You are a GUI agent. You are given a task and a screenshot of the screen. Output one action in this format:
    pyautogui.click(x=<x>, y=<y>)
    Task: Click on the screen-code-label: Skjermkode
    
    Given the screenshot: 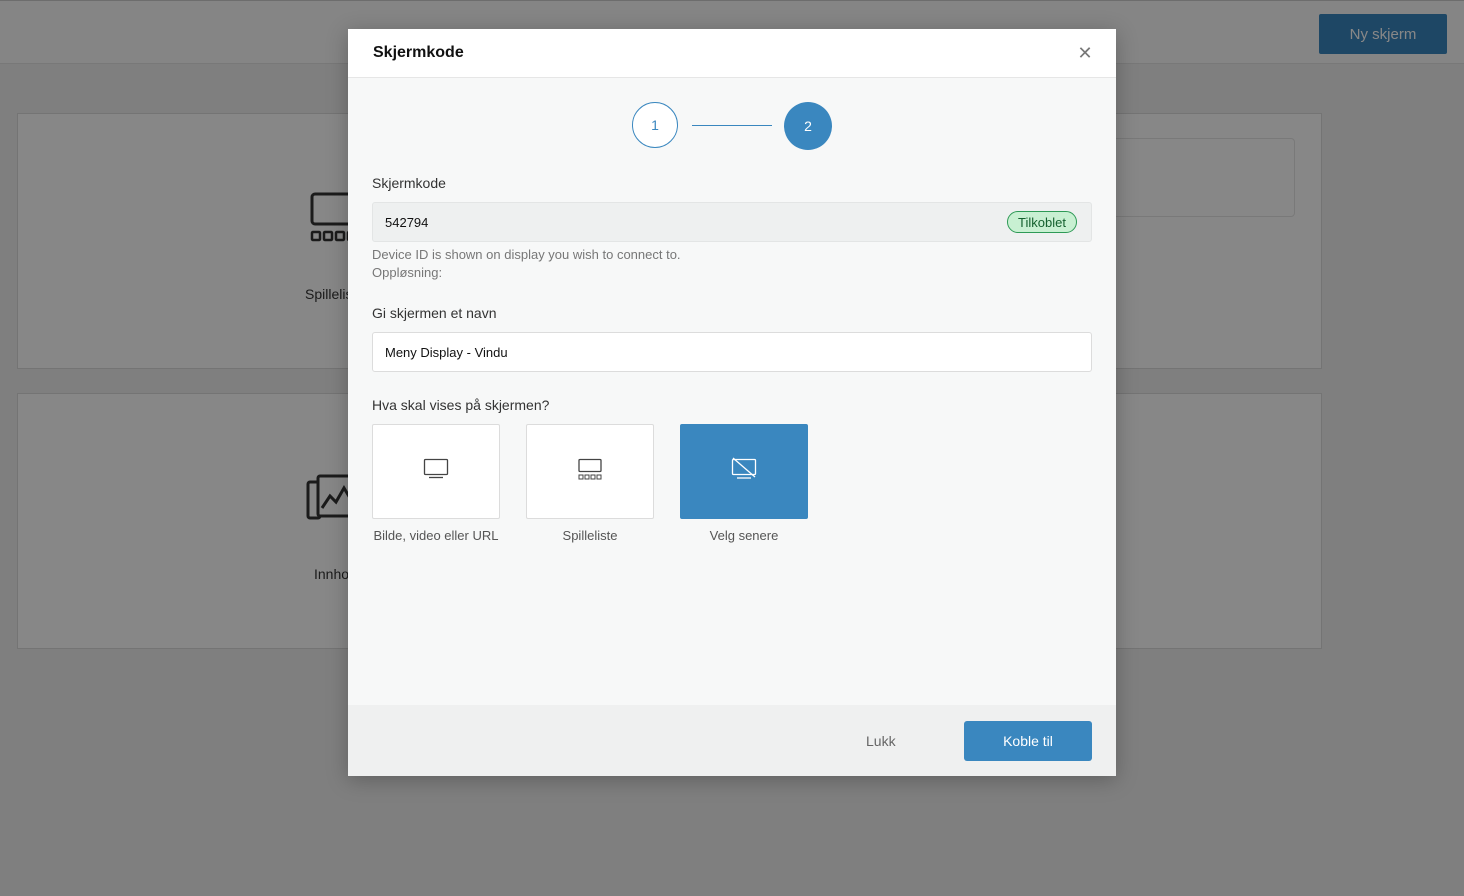 What is the action you would take?
    pyautogui.click(x=409, y=183)
    